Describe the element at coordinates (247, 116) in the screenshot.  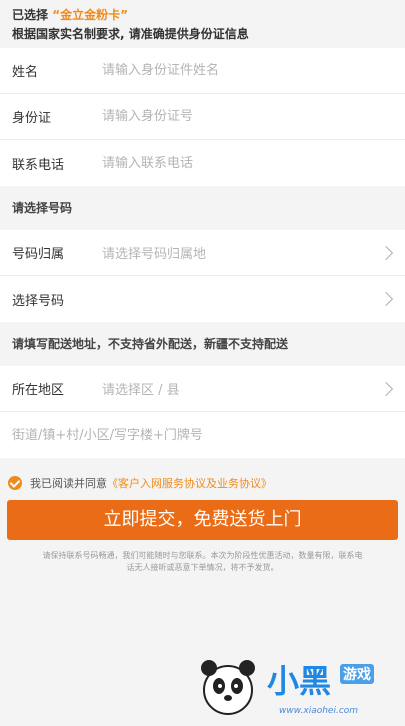
I see `id-input` at that location.